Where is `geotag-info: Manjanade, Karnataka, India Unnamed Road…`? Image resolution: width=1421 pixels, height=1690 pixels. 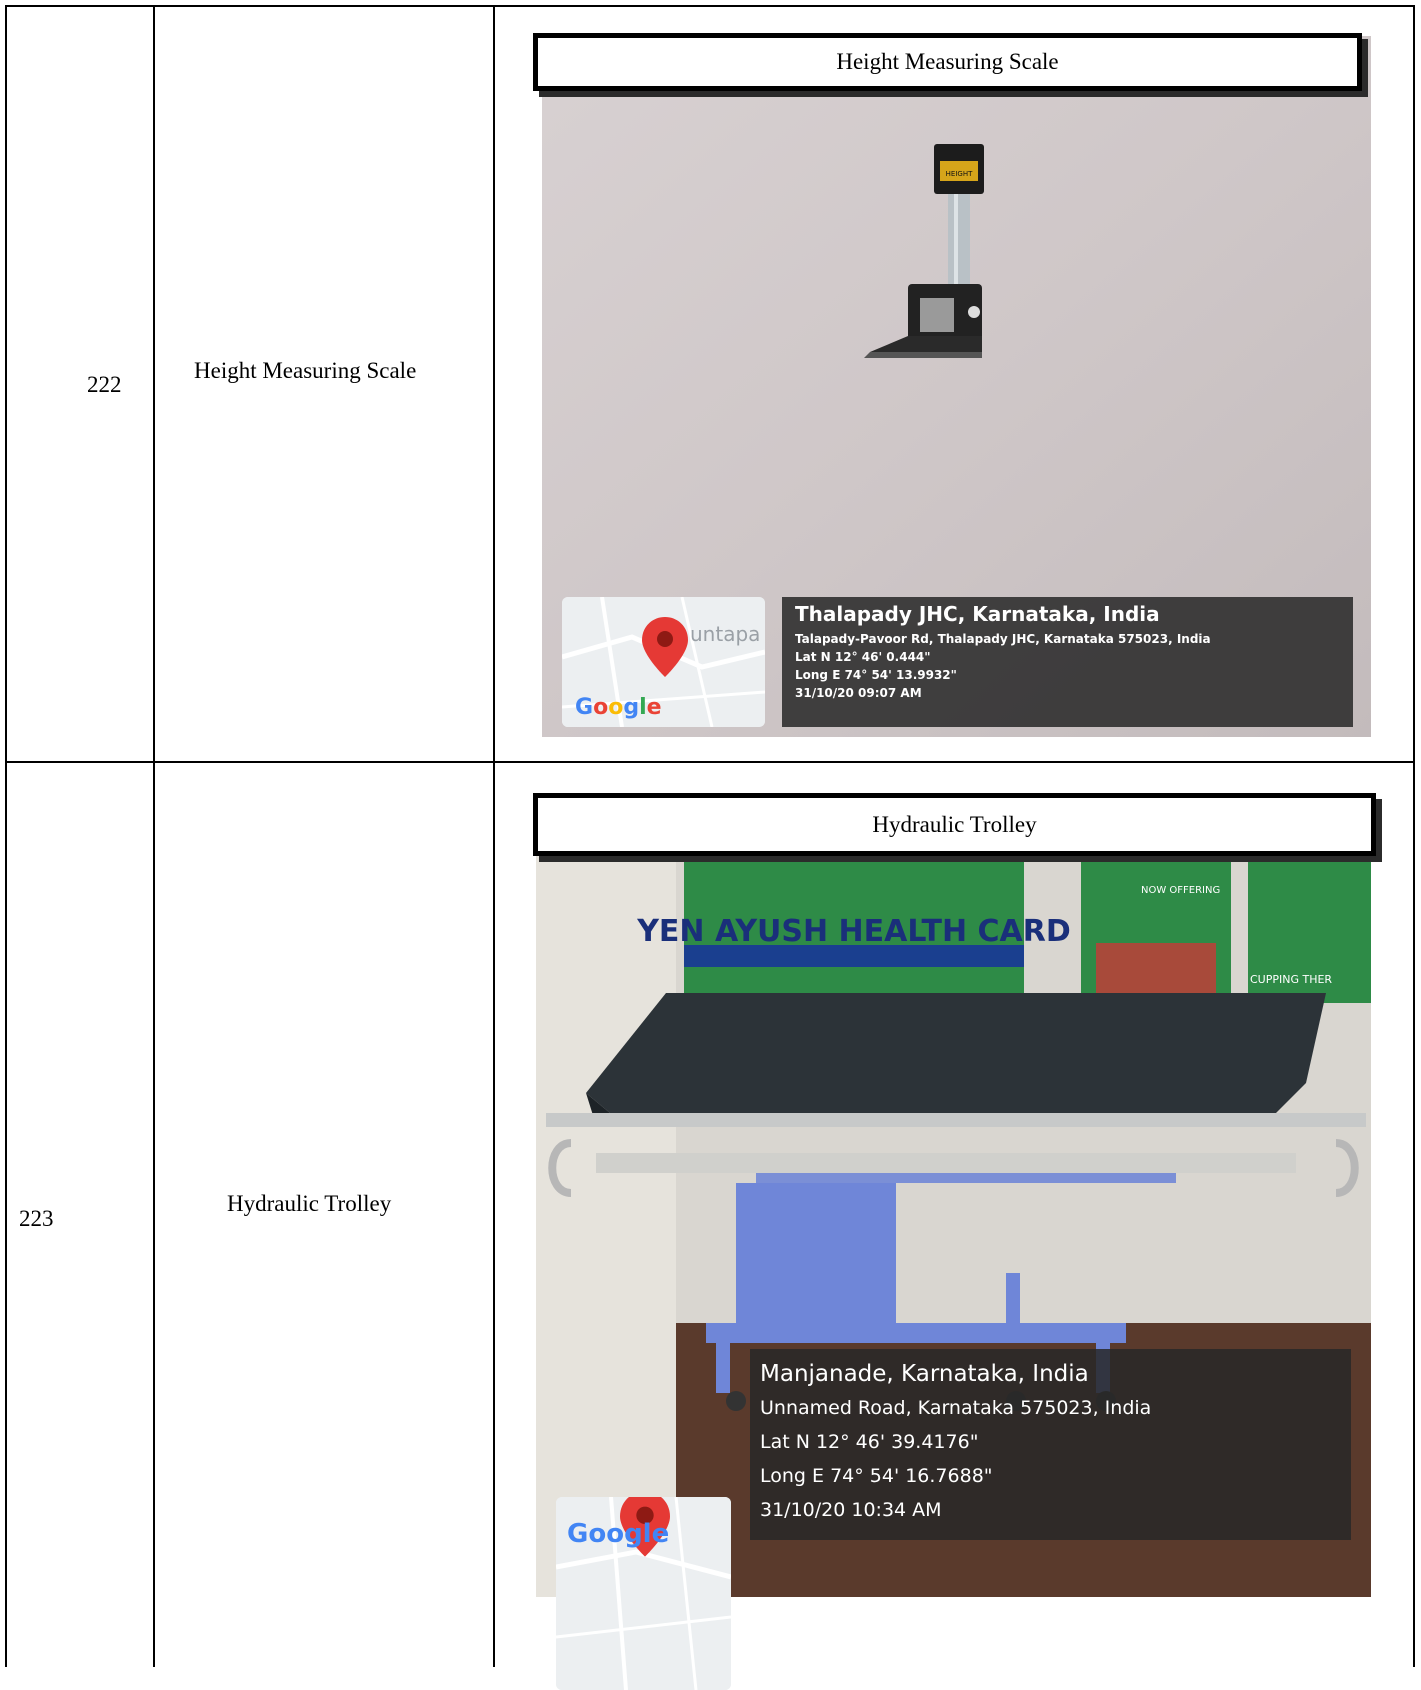
geotag-info: Manjanade, Karnataka, India Unnamed Road… is located at coordinates (1050, 1444).